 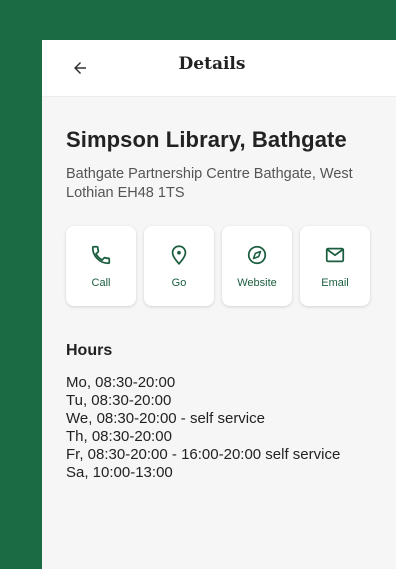 What do you see at coordinates (119, 436) in the screenshot?
I see `hours-line: Th, 08:30-20:00` at bounding box center [119, 436].